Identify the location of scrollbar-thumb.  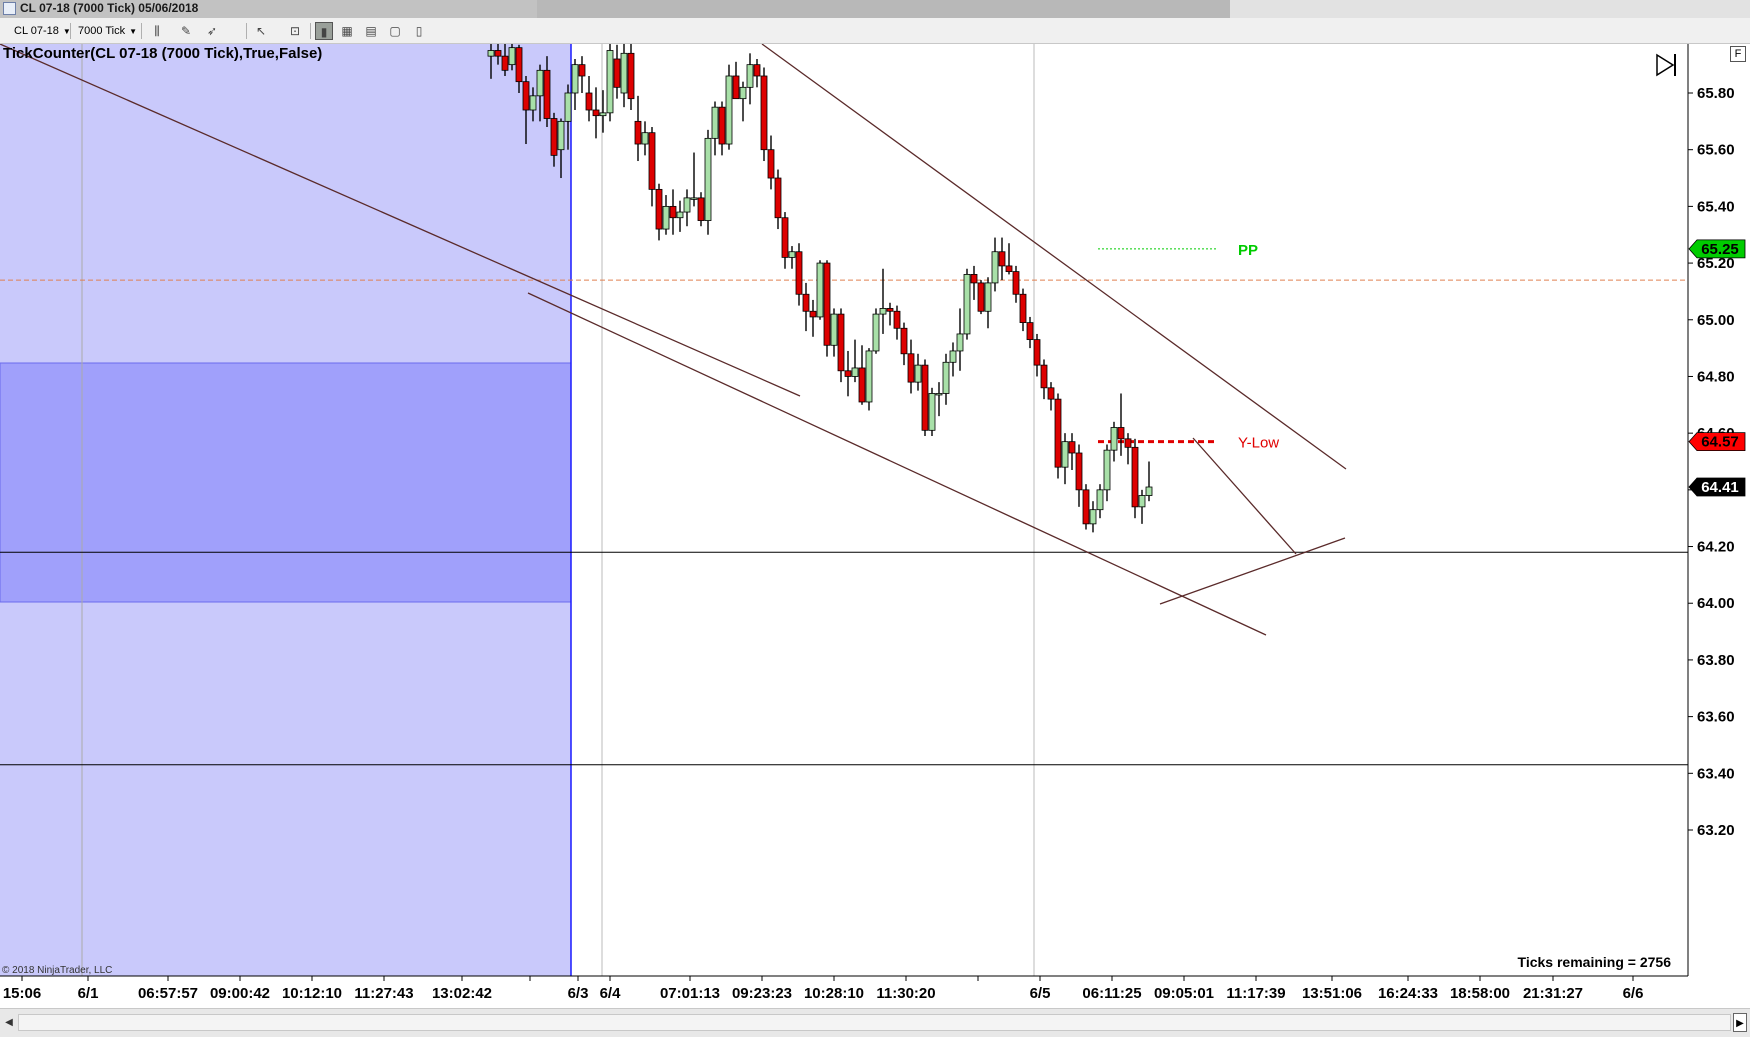
(874, 1022).